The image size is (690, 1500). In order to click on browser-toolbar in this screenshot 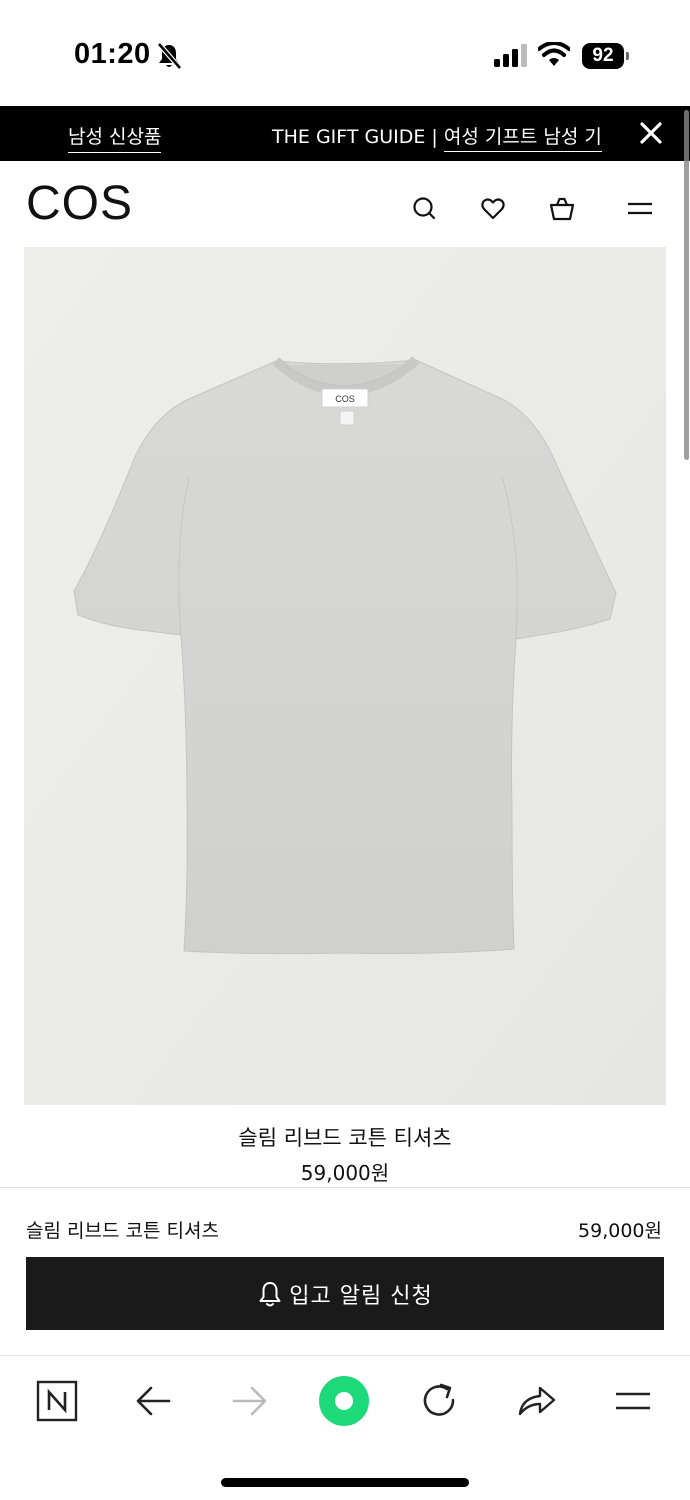, I will do `click(345, 1427)`.